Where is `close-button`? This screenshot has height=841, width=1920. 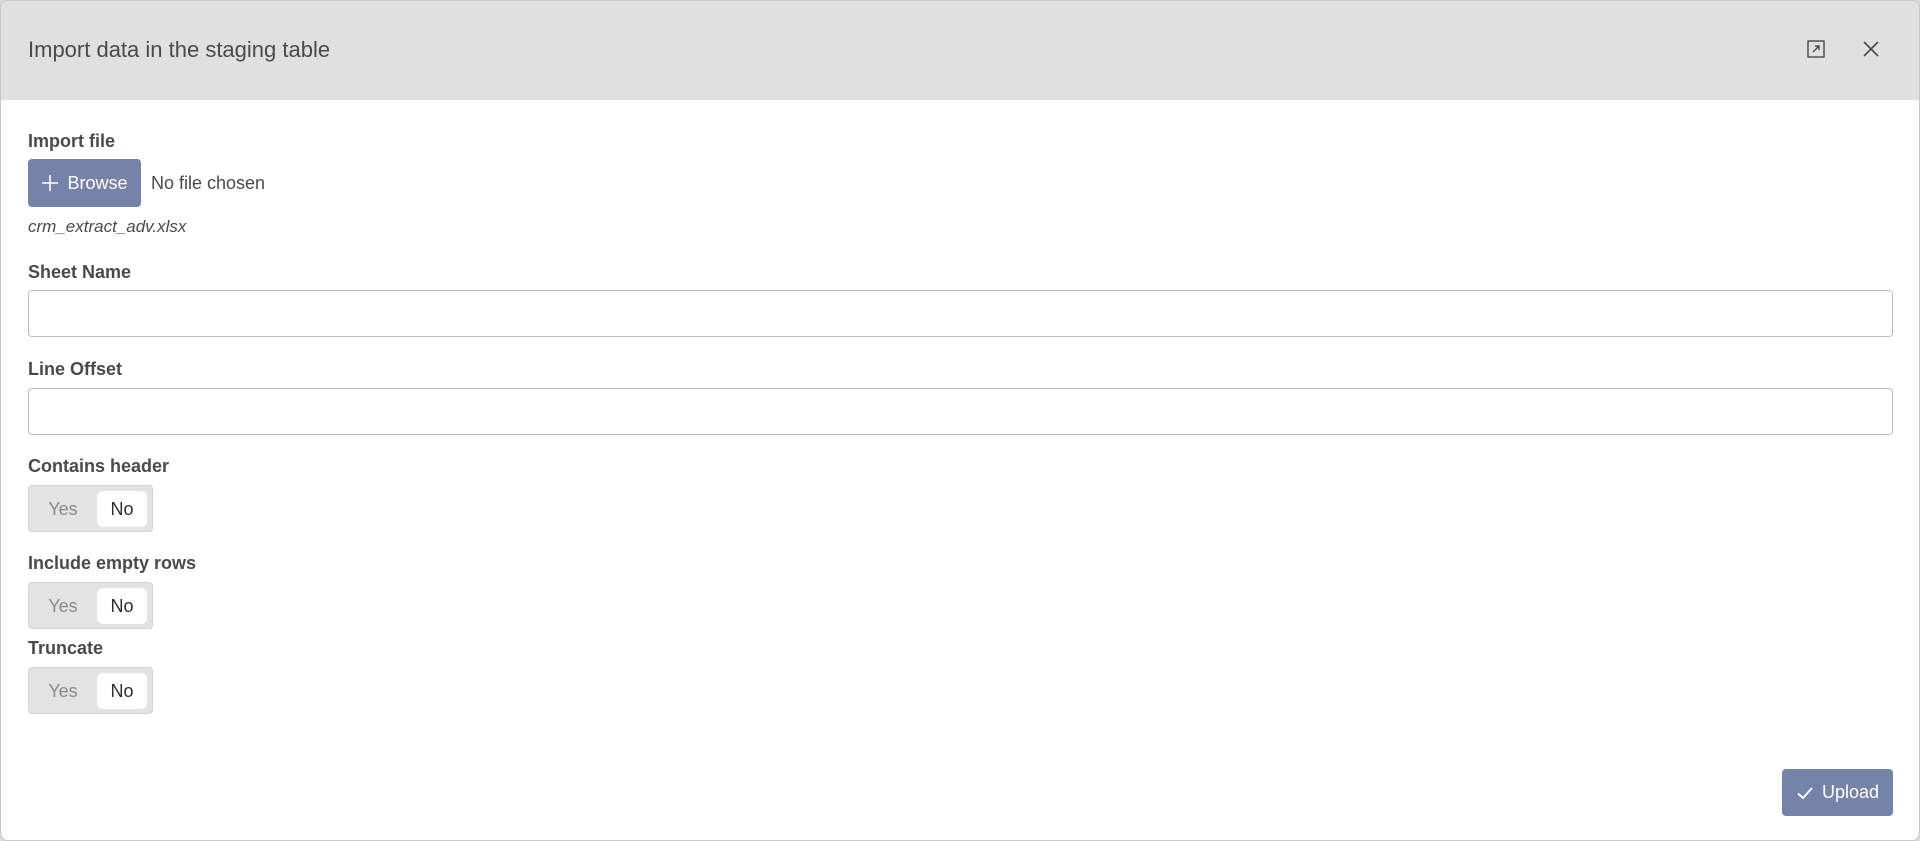 close-button is located at coordinates (1871, 49).